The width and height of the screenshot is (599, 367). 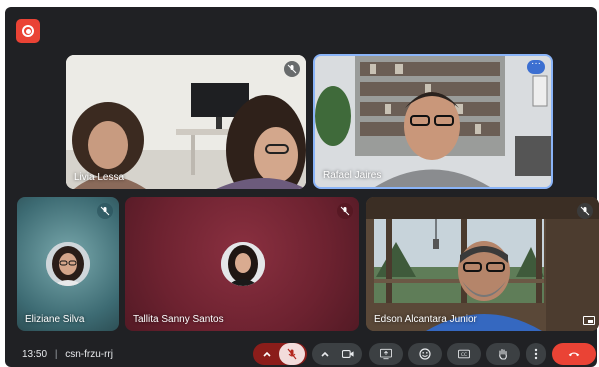 I want to click on participant-name: Rafael Jaires, so click(x=352, y=175).